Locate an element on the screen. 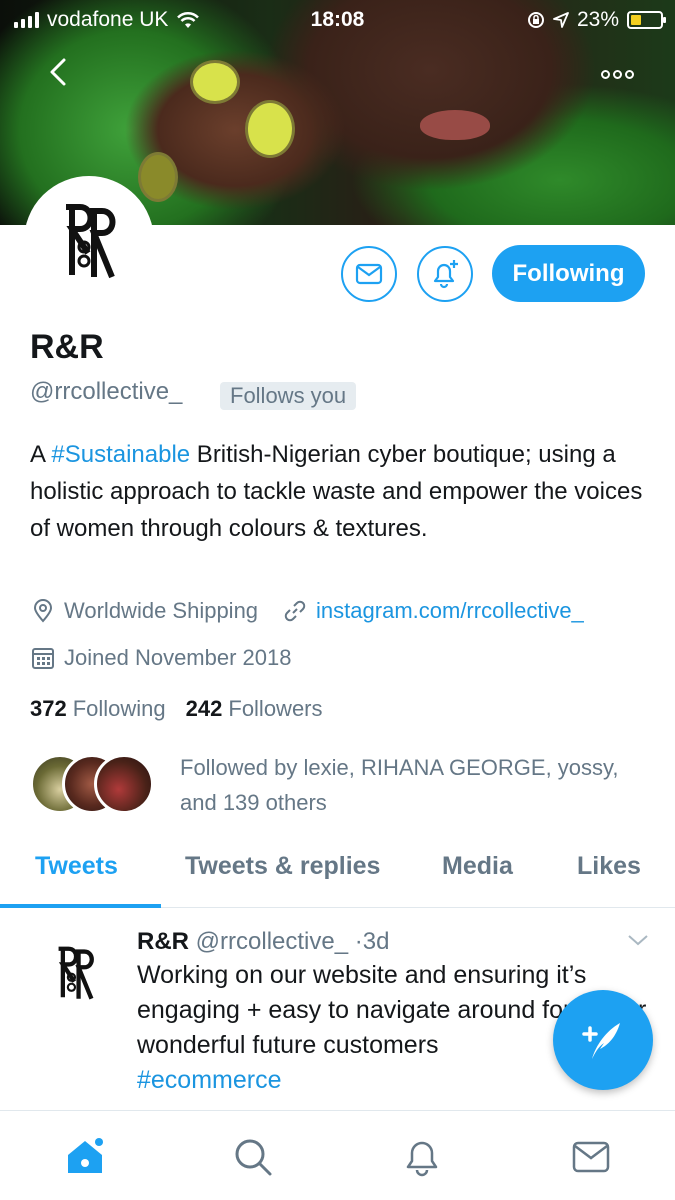 The height and width of the screenshot is (1200, 675). compose-tweet-button is located at coordinates (603, 1040).